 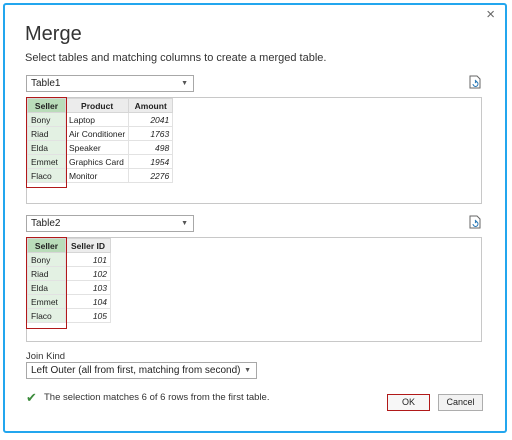 I want to click on table-row: Emmet 104, so click(x=69, y=301).